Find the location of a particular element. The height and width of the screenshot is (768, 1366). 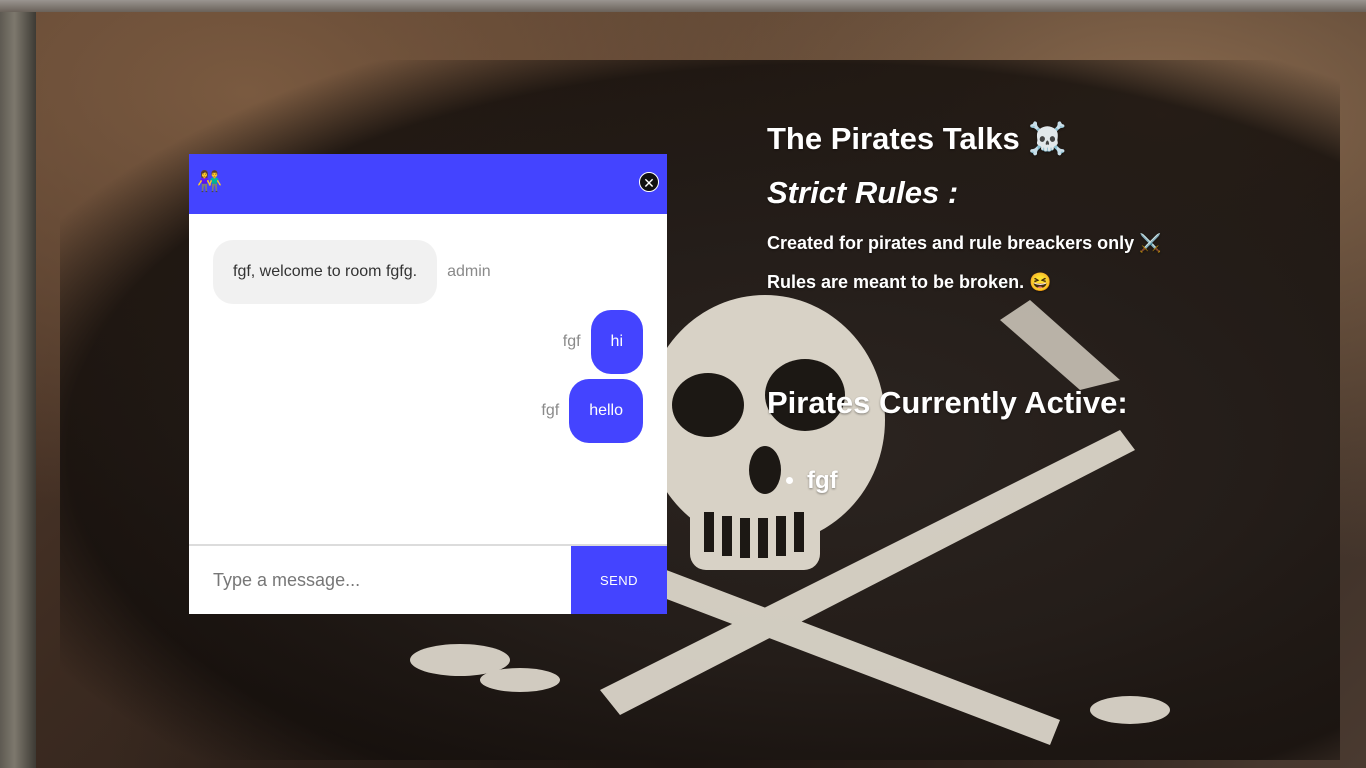

message-row: fgf hi is located at coordinates (603, 342).